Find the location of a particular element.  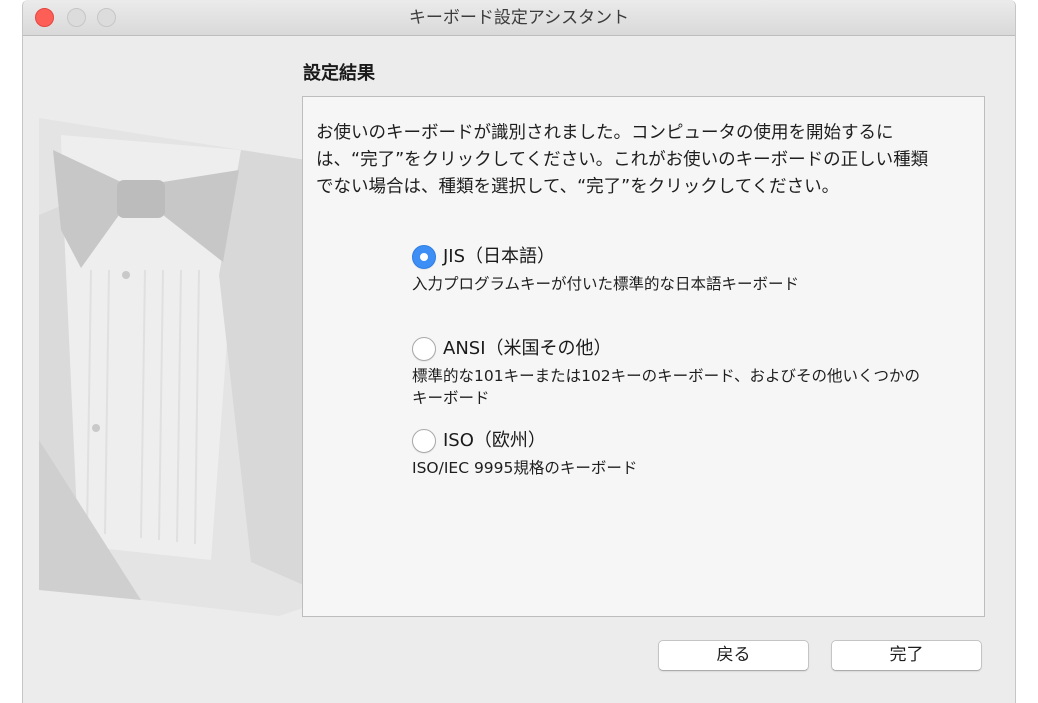

radio-label-iso: ISO（欧州） is located at coordinates (494, 441).